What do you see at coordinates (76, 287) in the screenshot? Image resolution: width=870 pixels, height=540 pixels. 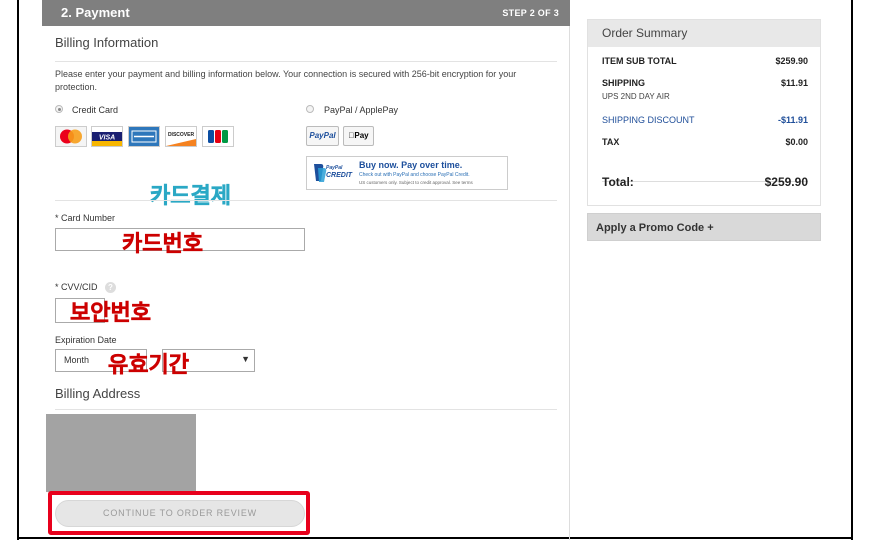 I see `cvv-label: * CVV/CID` at bounding box center [76, 287].